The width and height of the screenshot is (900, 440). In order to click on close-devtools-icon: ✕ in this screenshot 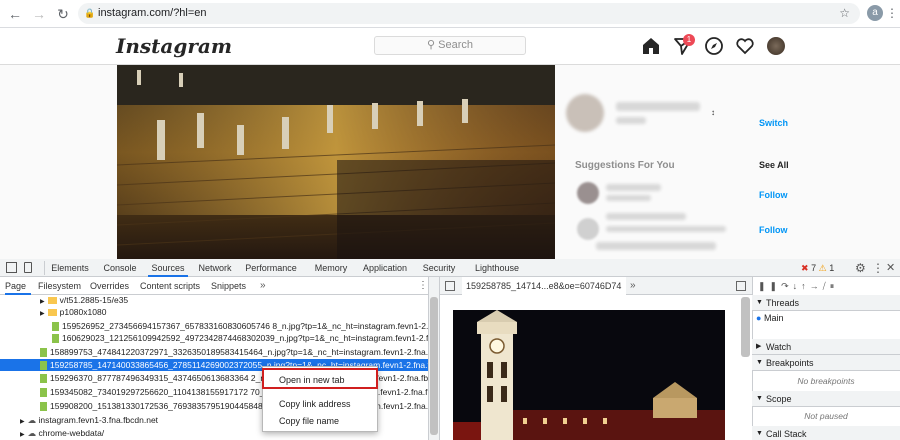, I will do `click(890, 268)`.